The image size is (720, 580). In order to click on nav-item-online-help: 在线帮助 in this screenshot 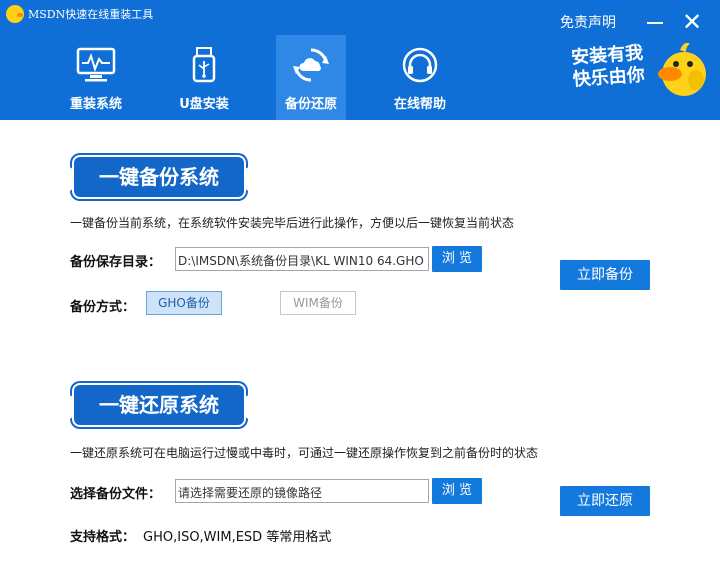, I will do `click(420, 77)`.